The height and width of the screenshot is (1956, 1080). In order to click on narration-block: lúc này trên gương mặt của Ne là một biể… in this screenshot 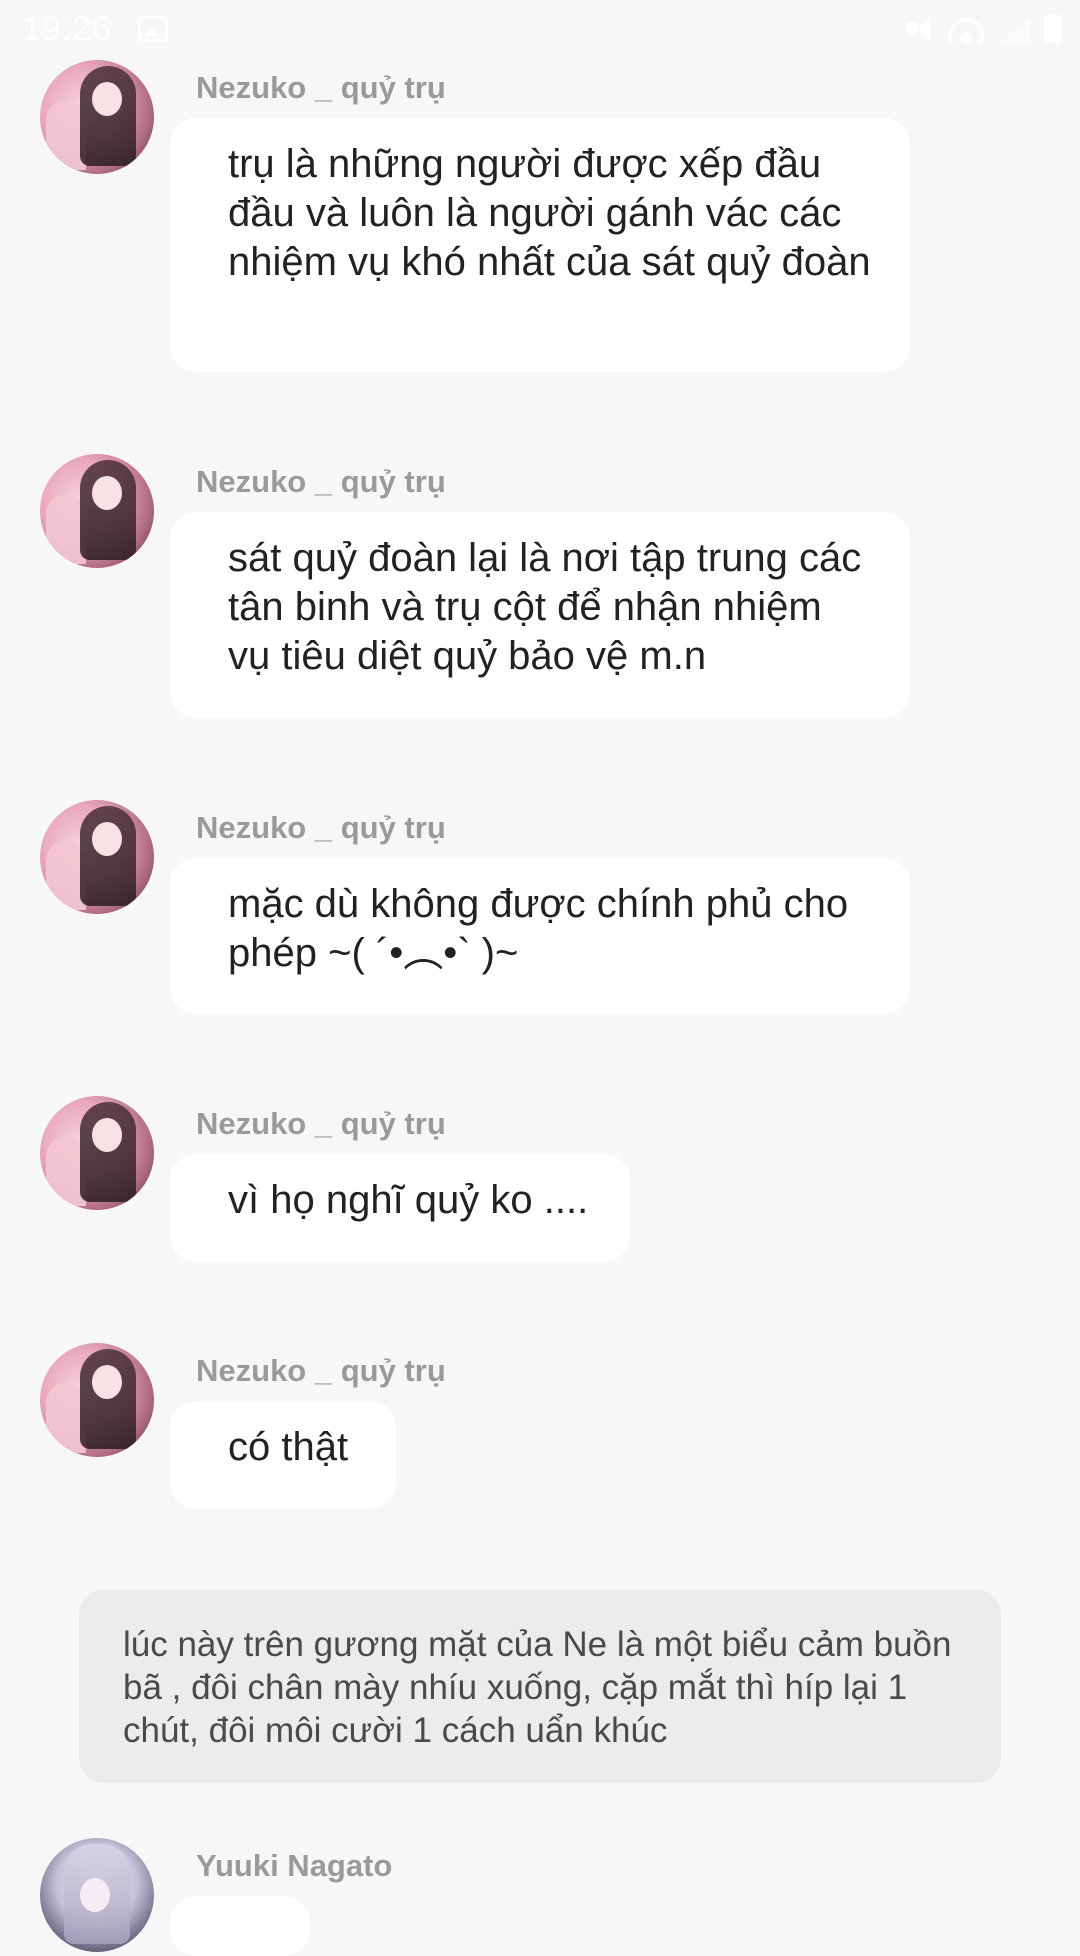, I will do `click(540, 1686)`.